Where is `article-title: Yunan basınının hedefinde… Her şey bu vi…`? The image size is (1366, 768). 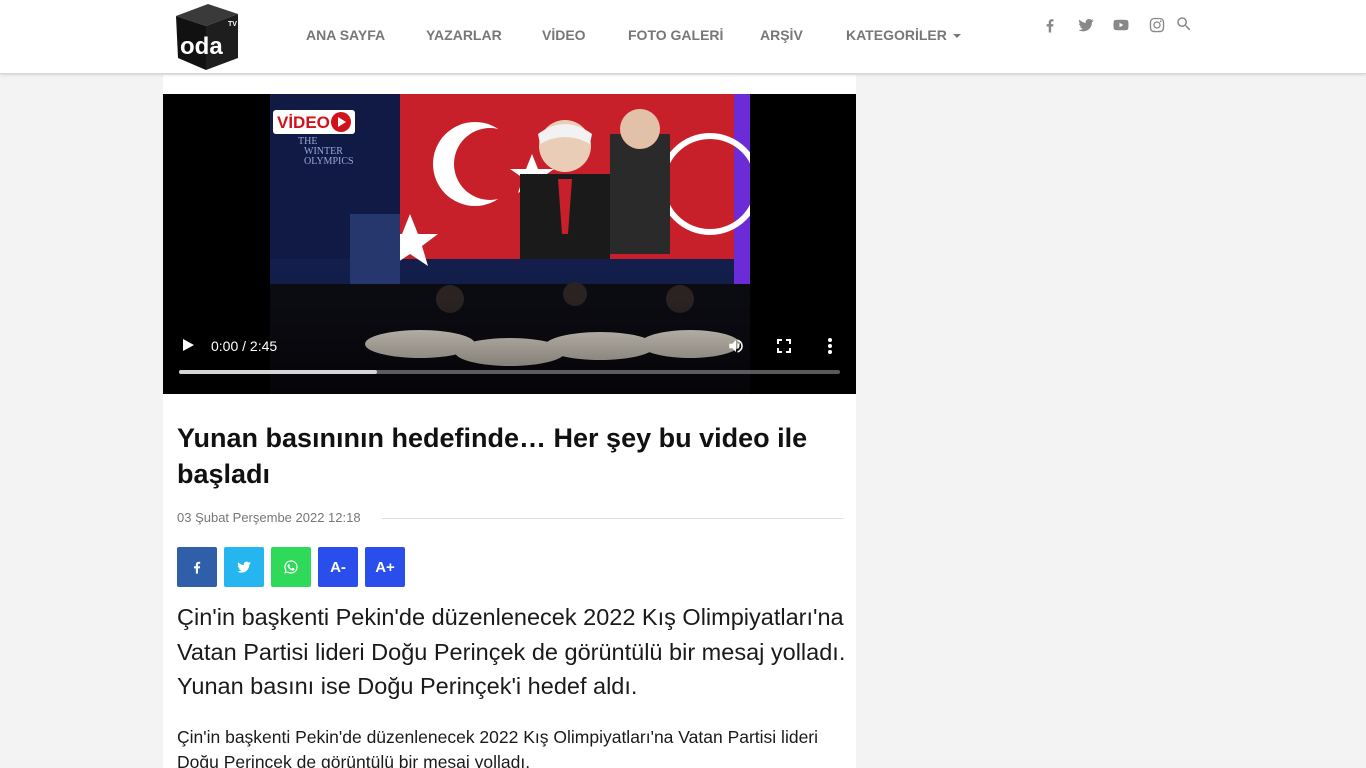 article-title: Yunan basınının hedefinde… Her şey bu vi… is located at coordinates (492, 456).